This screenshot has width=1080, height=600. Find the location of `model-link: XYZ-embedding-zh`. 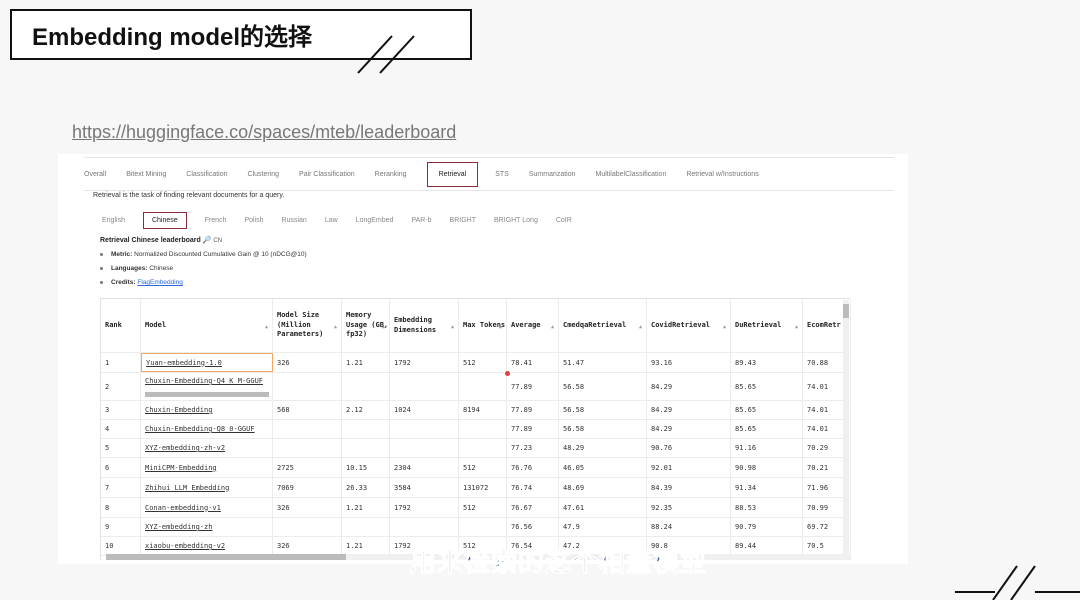

model-link: XYZ-embedding-zh is located at coordinates (207, 527).